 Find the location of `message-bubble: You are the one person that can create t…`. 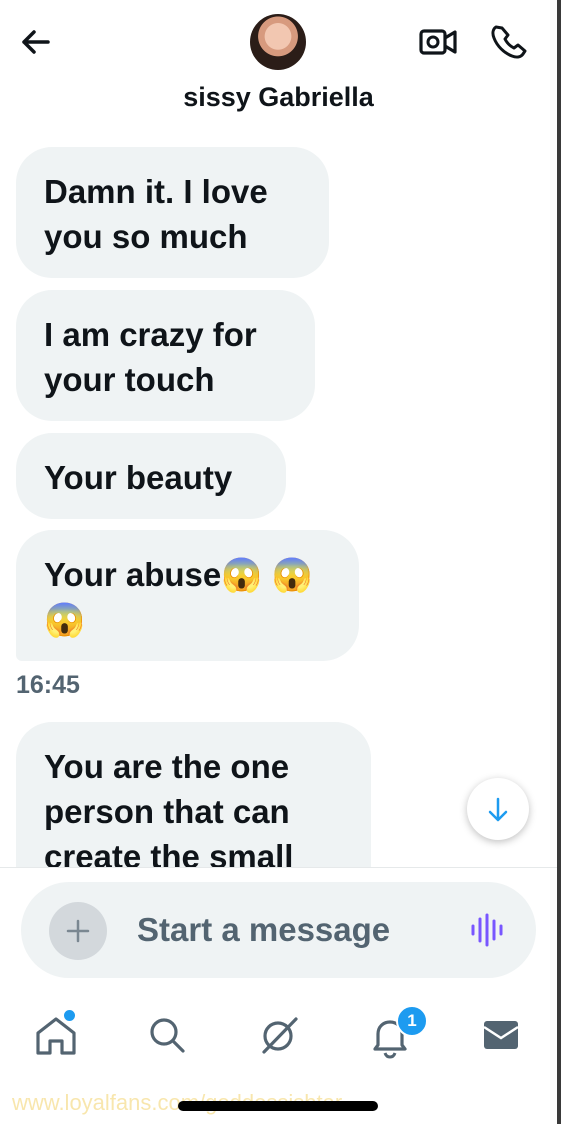

message-bubble: You are the one person that can create t… is located at coordinates (193, 794).